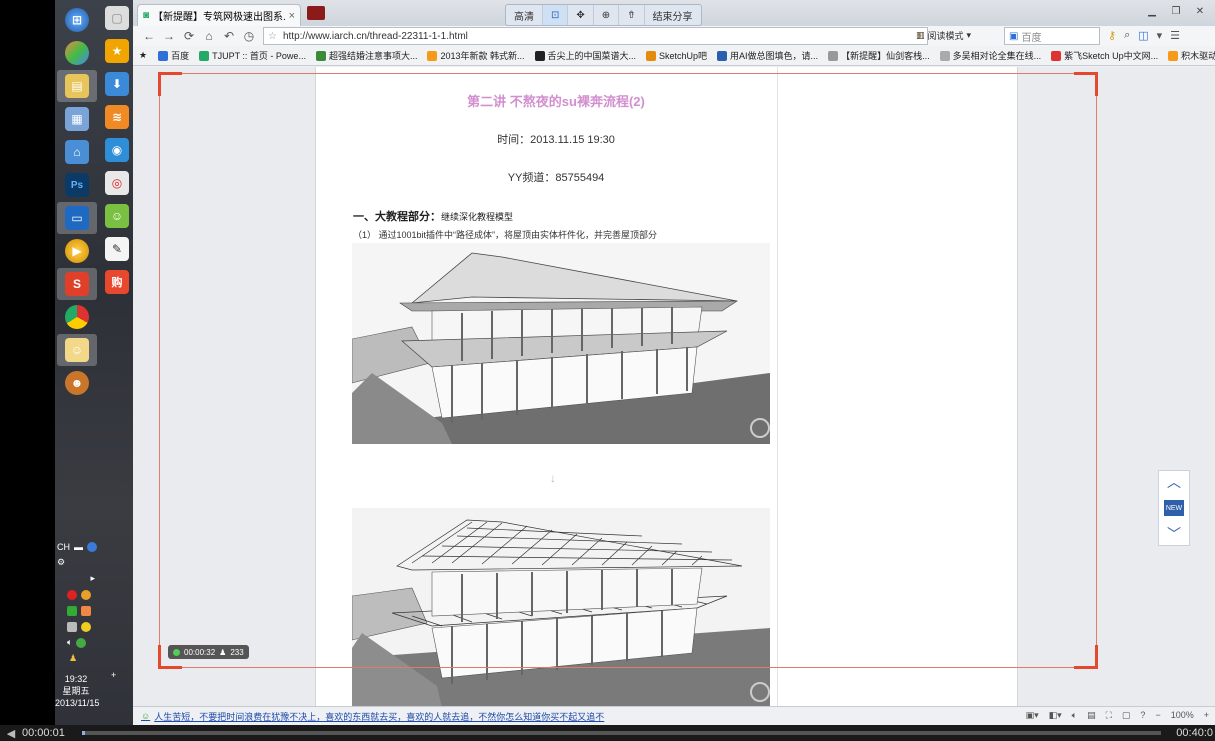 Image resolution: width=1215 pixels, height=741 pixels. What do you see at coordinates (77, 152) in the screenshot?
I see `taskbar-app-network: ⌂` at bounding box center [77, 152].